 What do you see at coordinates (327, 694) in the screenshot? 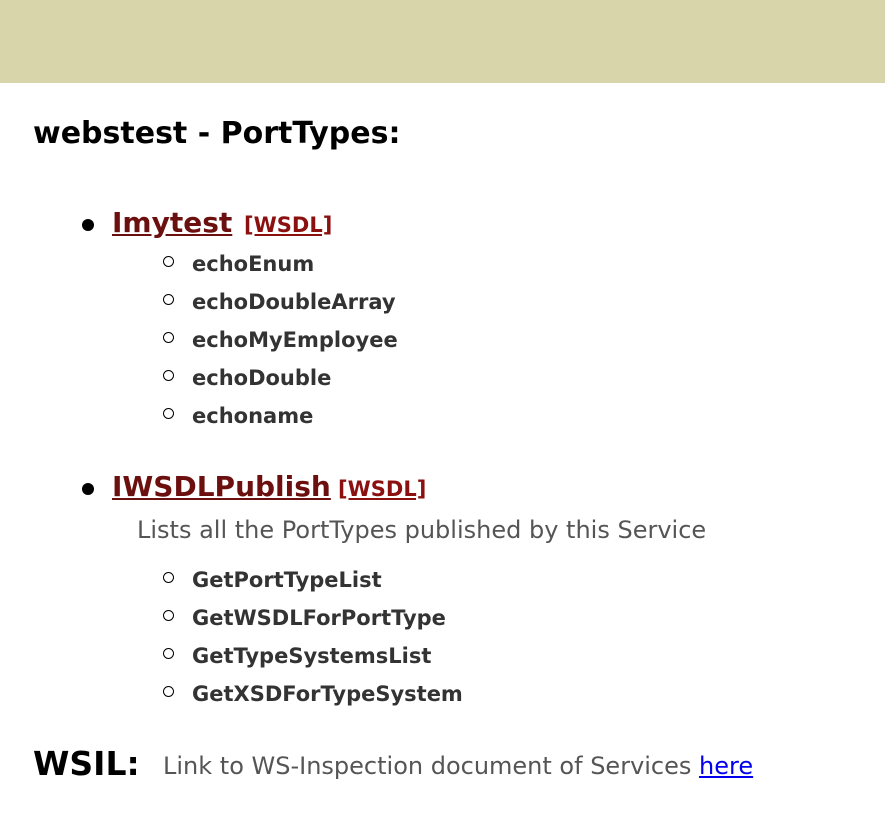
I see `operation-label: GetXSDForTypeSystem` at bounding box center [327, 694].